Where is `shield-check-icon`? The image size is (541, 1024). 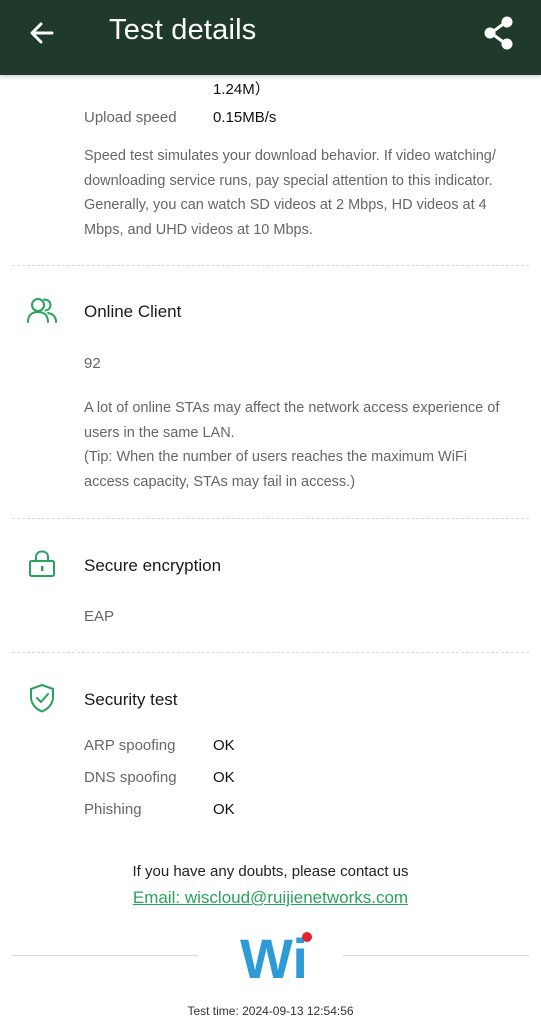 shield-check-icon is located at coordinates (42, 698).